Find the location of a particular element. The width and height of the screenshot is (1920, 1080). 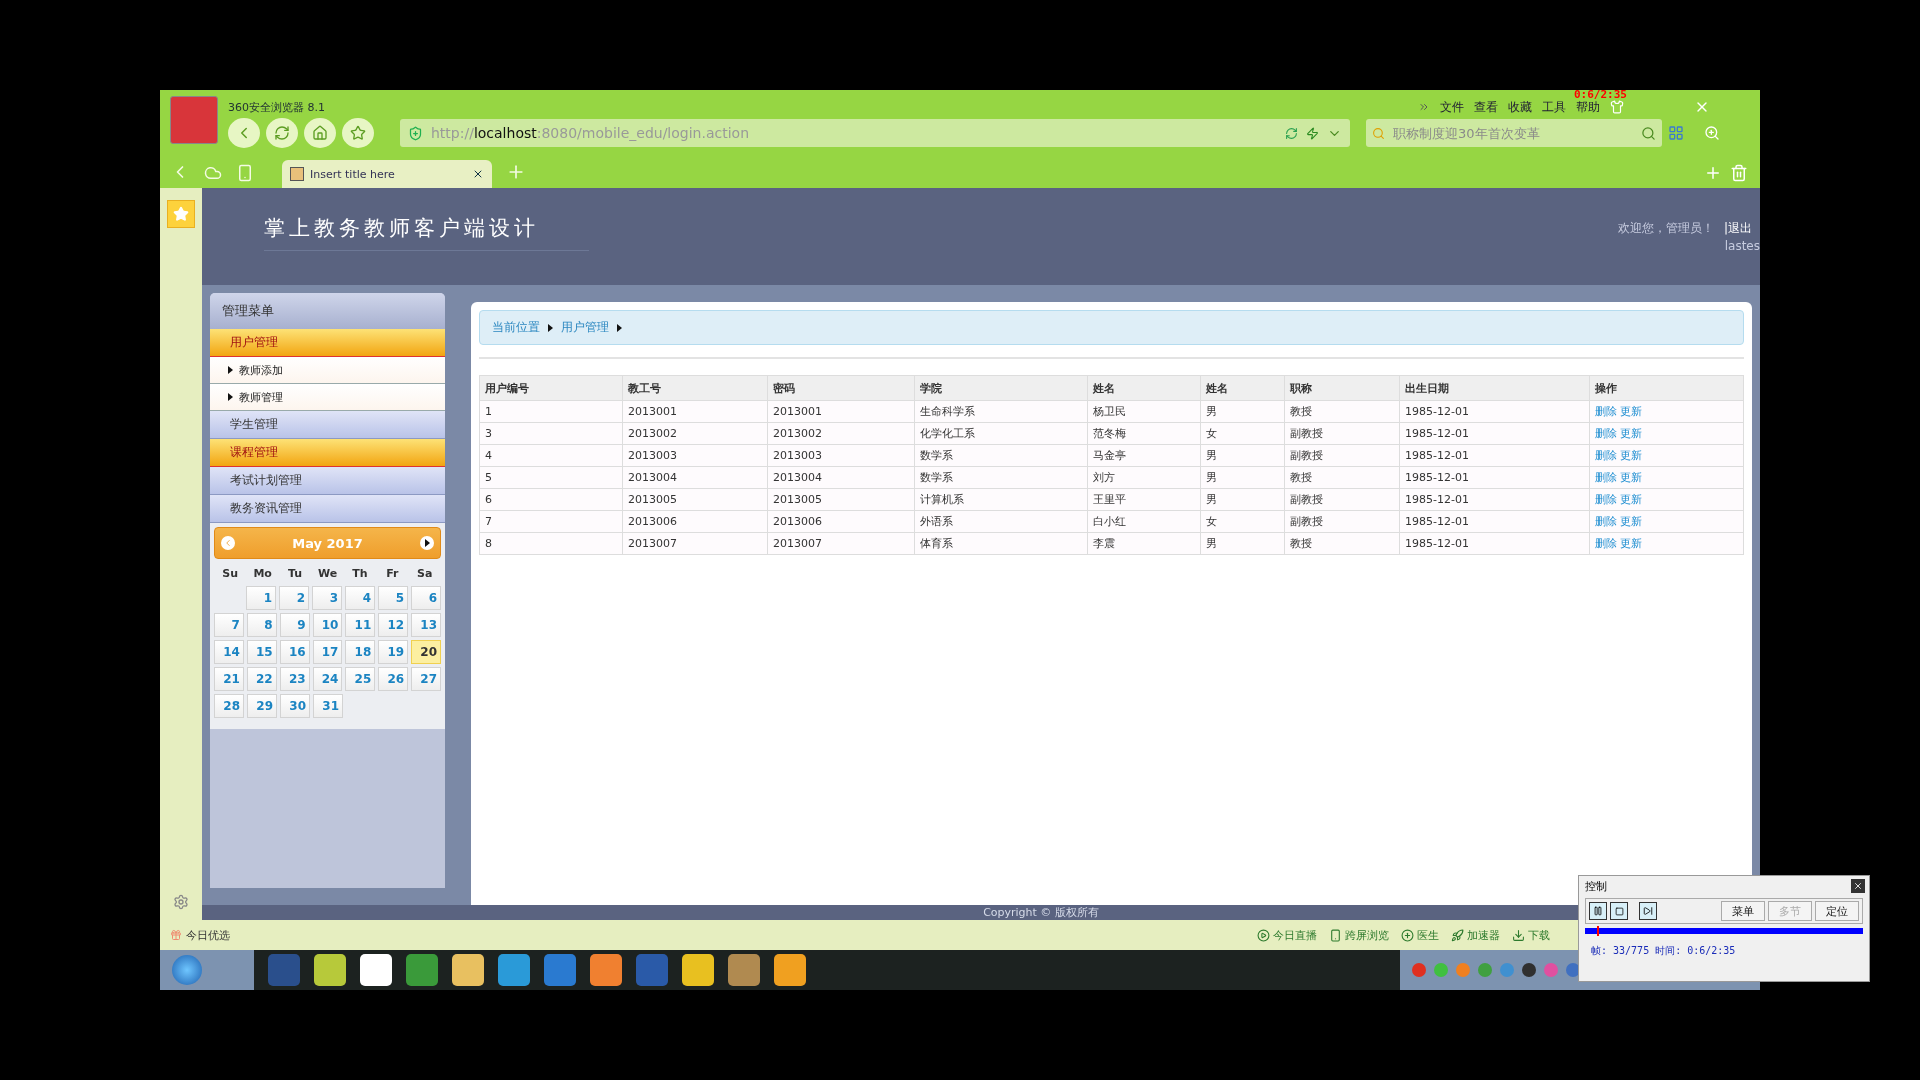

menu-item: 收藏 is located at coordinates (1520, 107).